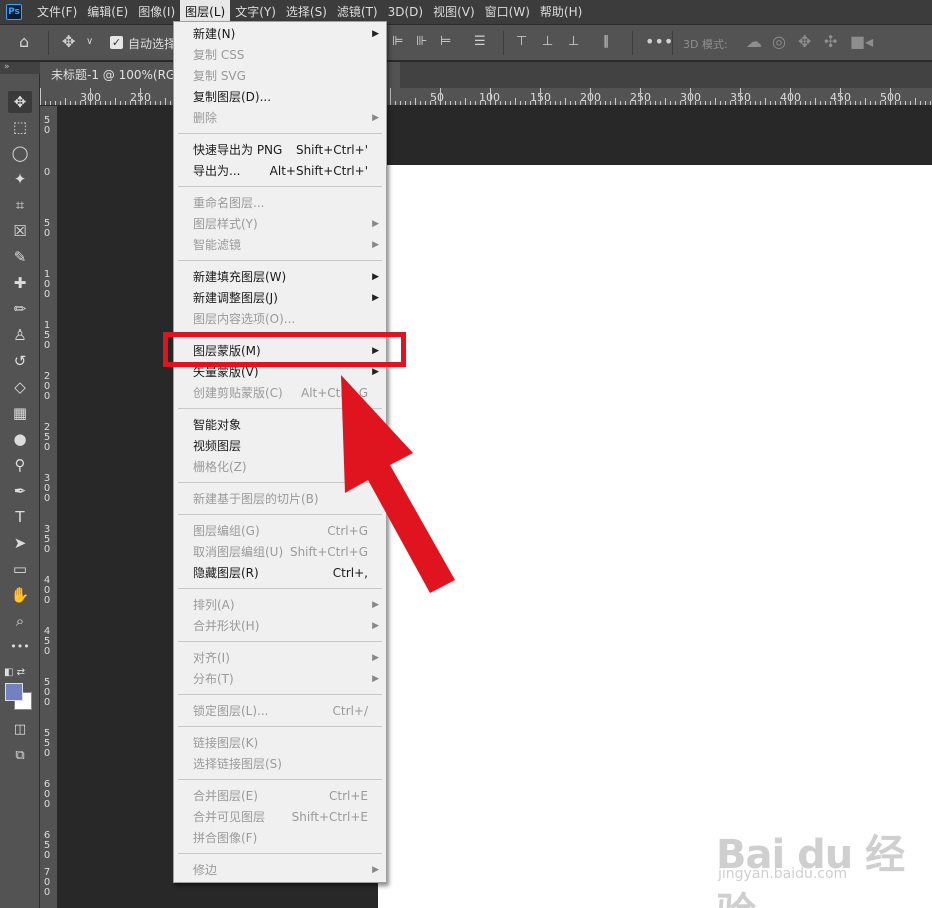  I want to click on magic-wand-tool-icon: ✦, so click(20, 179).